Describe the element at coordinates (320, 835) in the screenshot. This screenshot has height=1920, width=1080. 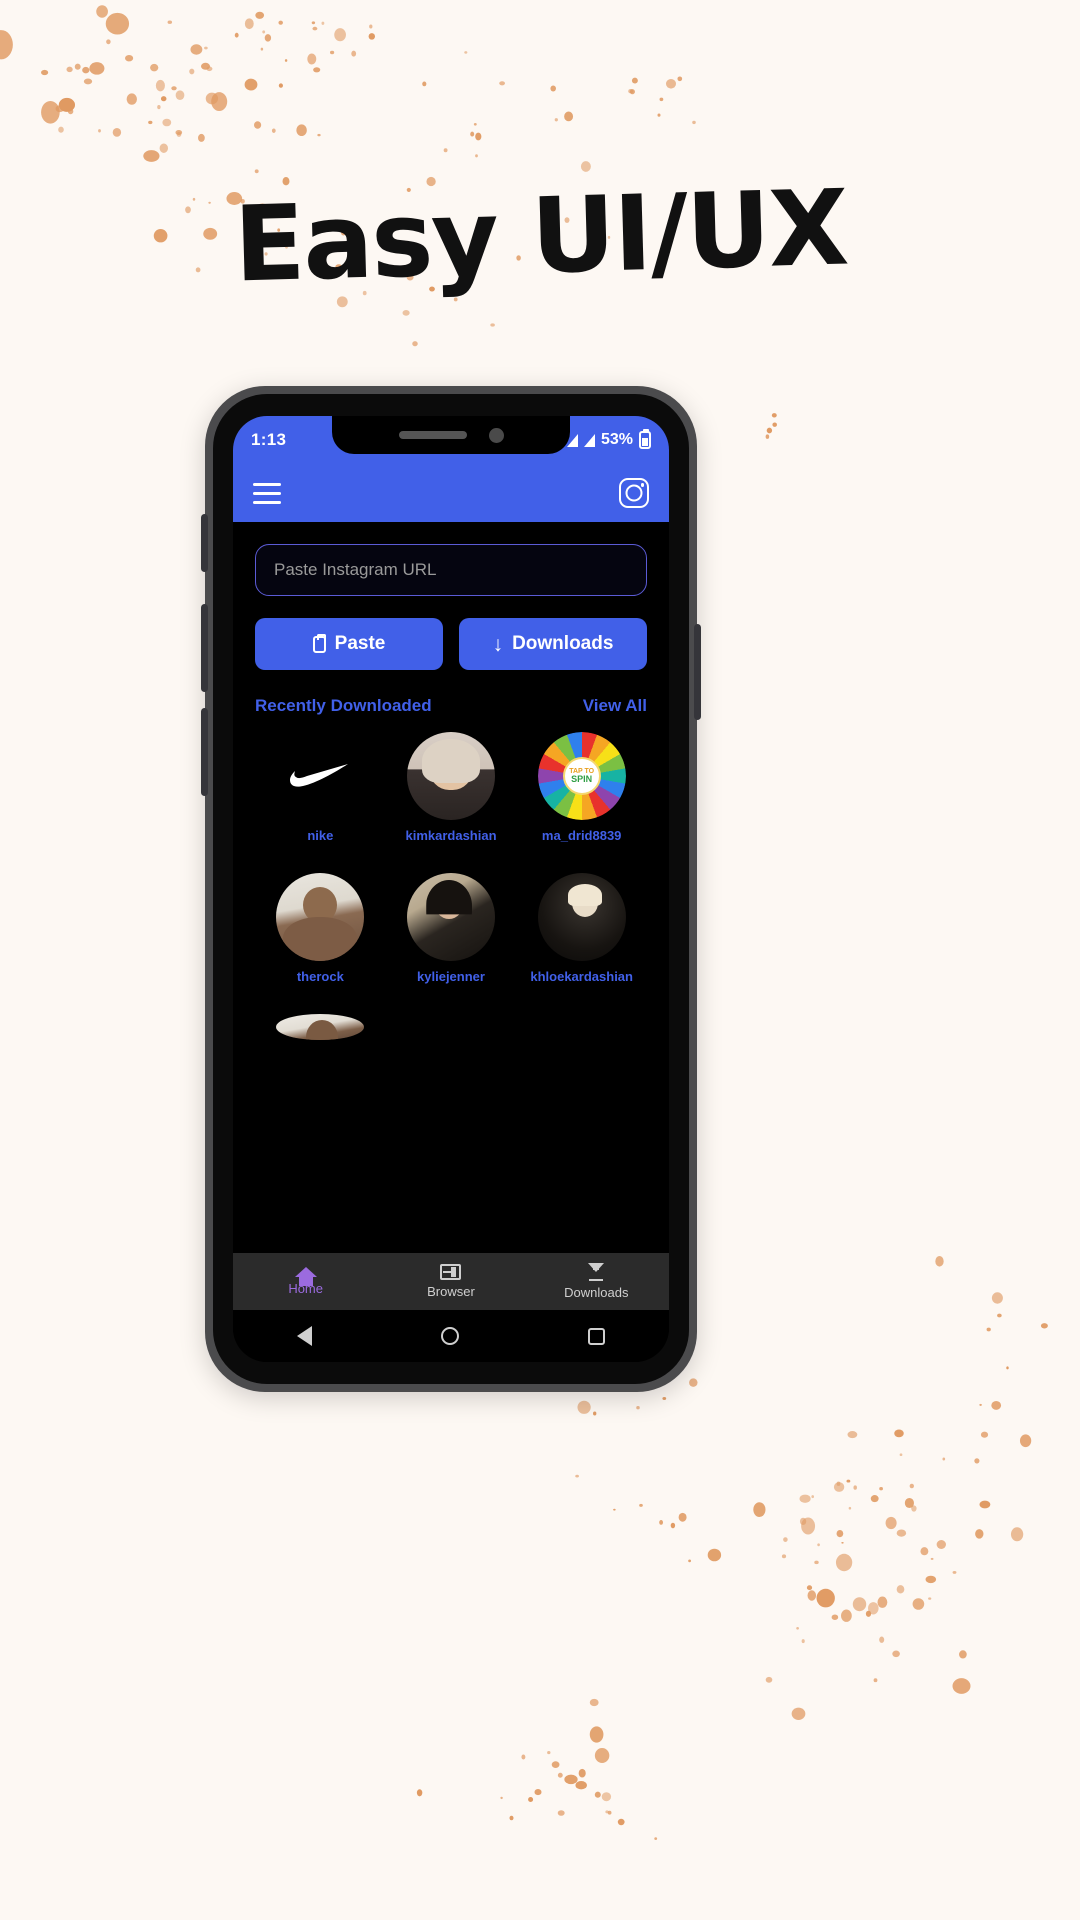
I see `list-item-label: nike` at that location.